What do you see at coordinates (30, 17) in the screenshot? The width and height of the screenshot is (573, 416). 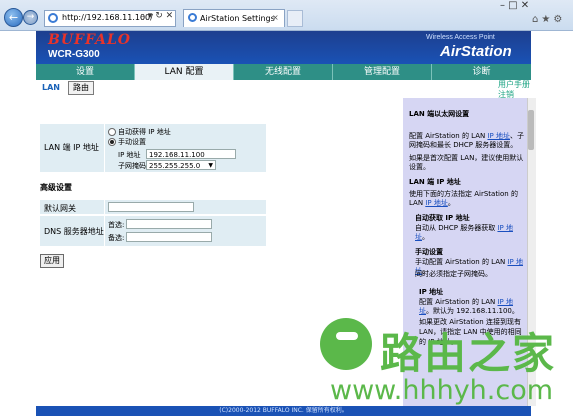 I see `forward-button: →` at bounding box center [30, 17].